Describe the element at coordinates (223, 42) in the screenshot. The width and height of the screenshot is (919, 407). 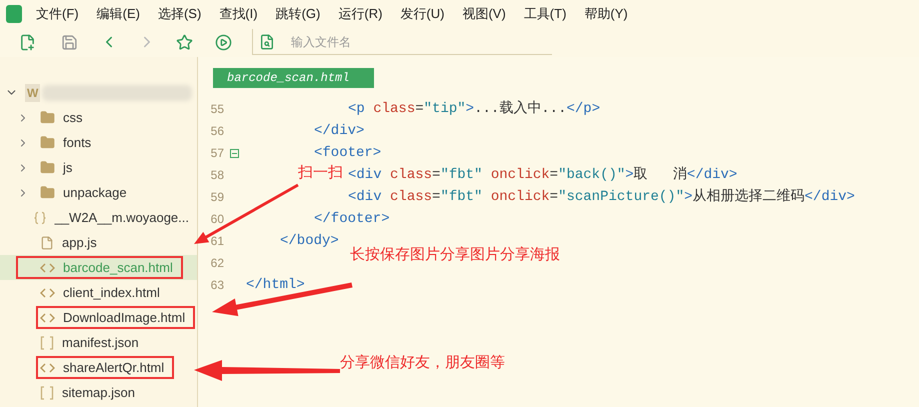
I see `run-icon` at that location.